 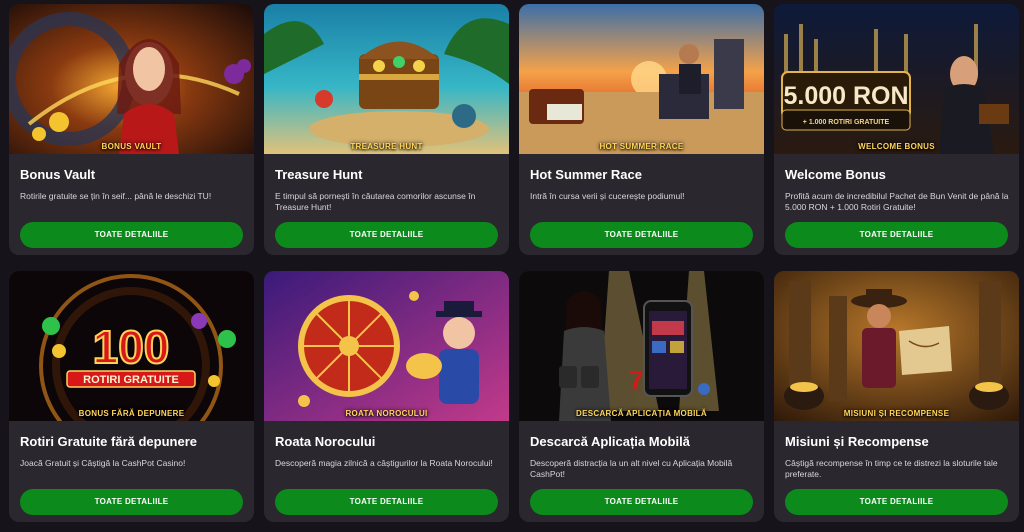 I want to click on promo-tag: DESCARCĂ APLICAȚIA MOBILĂ, so click(x=641, y=413).